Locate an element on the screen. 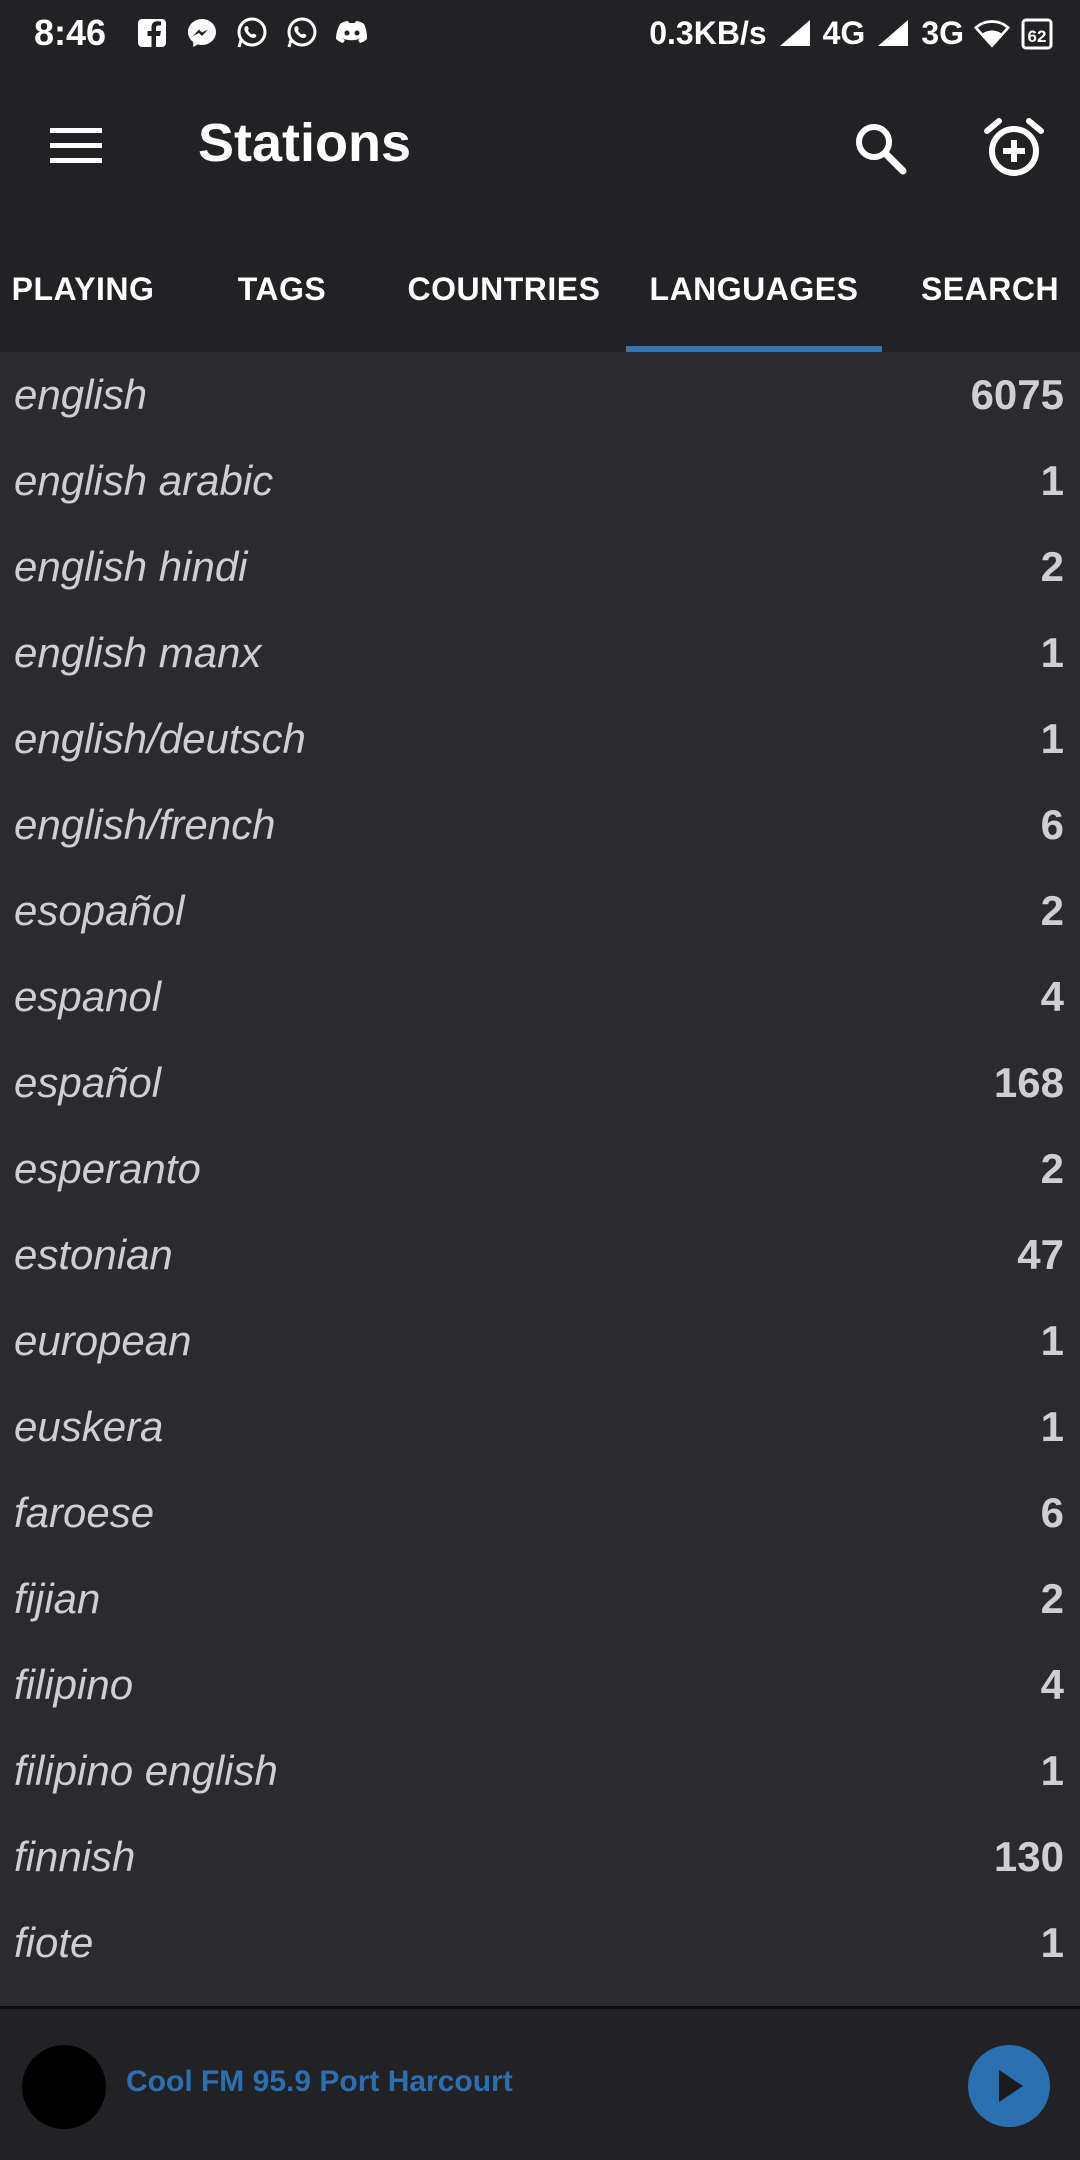 The height and width of the screenshot is (2160, 1080). add-alarm-button is located at coordinates (1014, 148).